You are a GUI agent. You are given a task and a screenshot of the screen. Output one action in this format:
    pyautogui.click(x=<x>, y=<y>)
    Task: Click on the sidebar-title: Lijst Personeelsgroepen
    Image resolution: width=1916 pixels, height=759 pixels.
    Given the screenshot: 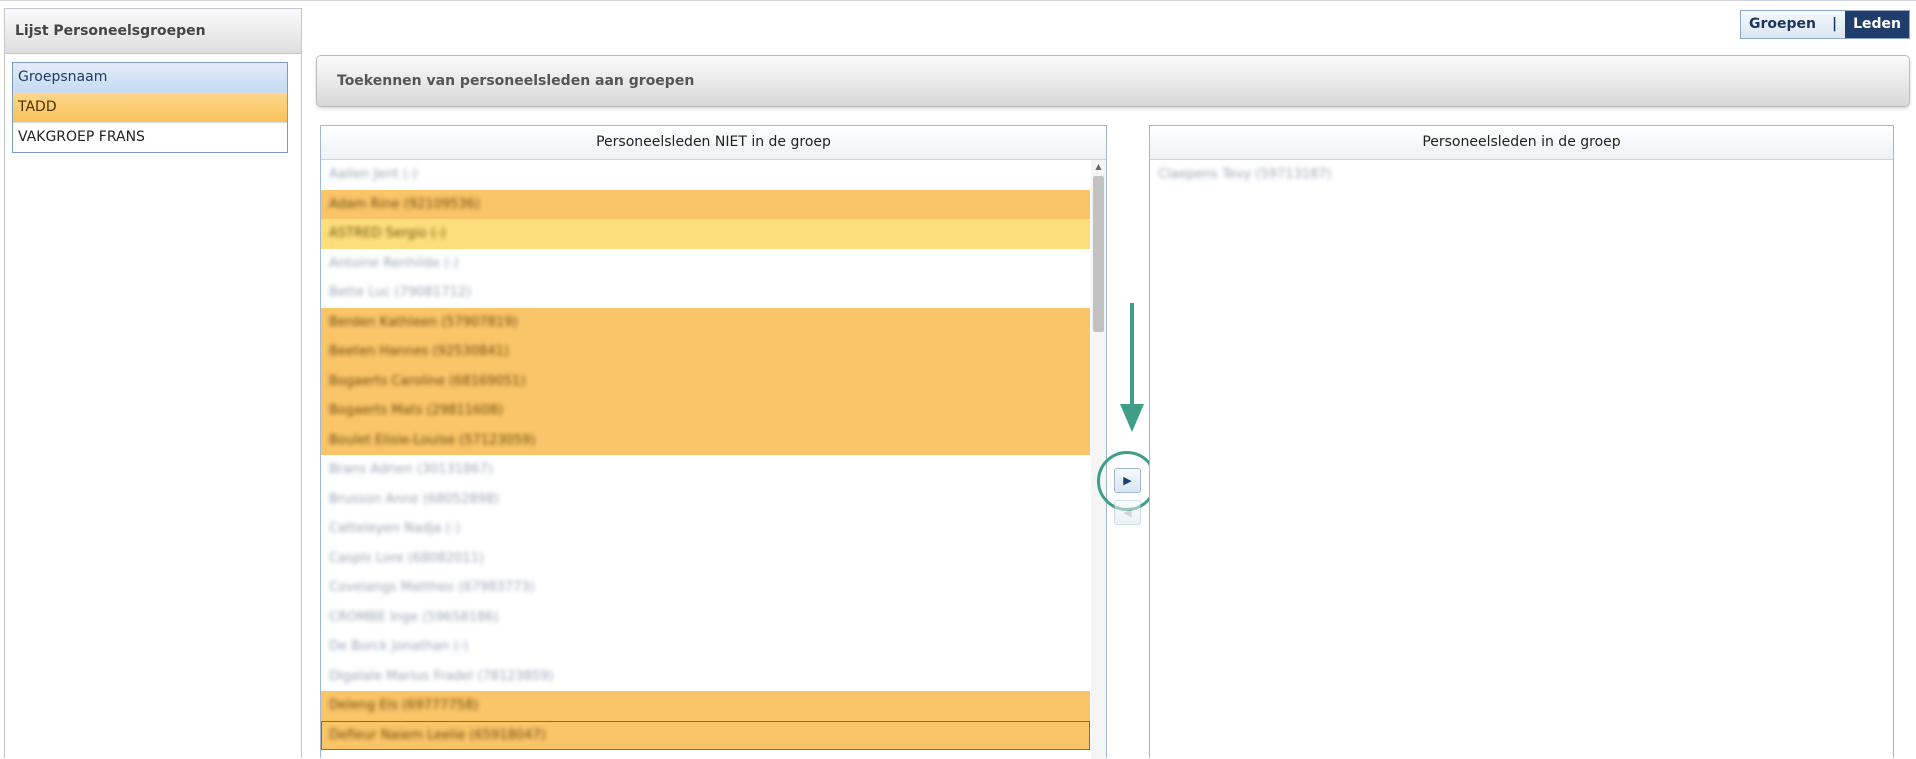 What is the action you would take?
    pyautogui.click(x=153, y=31)
    